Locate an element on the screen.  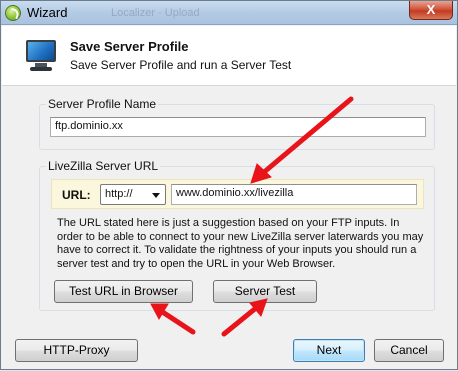
server-profile-group: Server Profile Name ftp.dominio.xx is located at coordinates (237, 123).